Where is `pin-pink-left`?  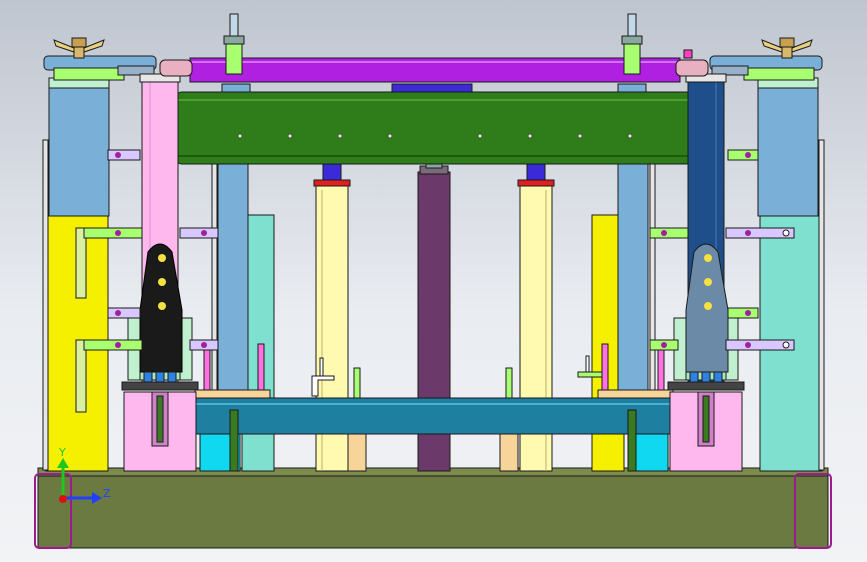 pin-pink-left is located at coordinates (207, 367).